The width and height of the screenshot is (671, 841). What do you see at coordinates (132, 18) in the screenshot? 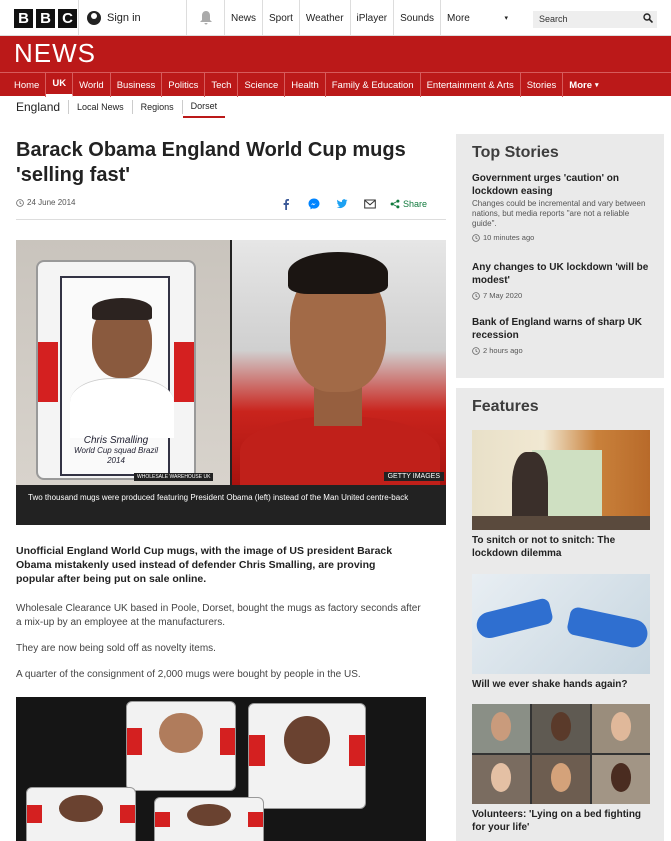
I see `signin-button: Sign in` at bounding box center [132, 18].